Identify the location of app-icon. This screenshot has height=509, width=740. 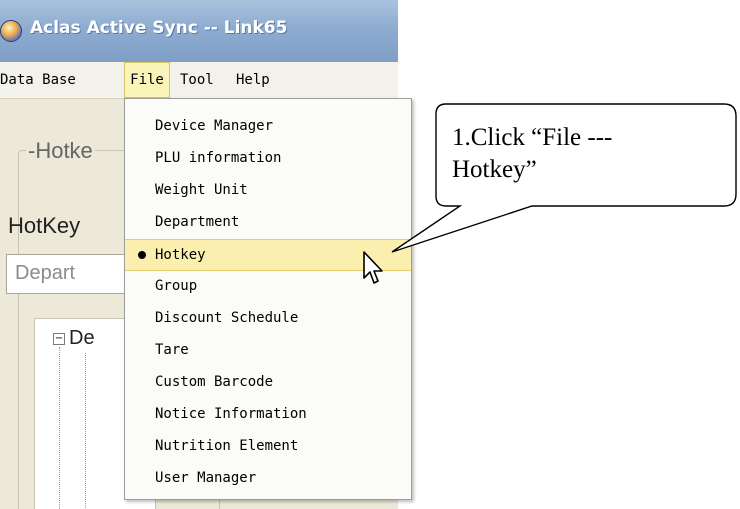
(11, 31).